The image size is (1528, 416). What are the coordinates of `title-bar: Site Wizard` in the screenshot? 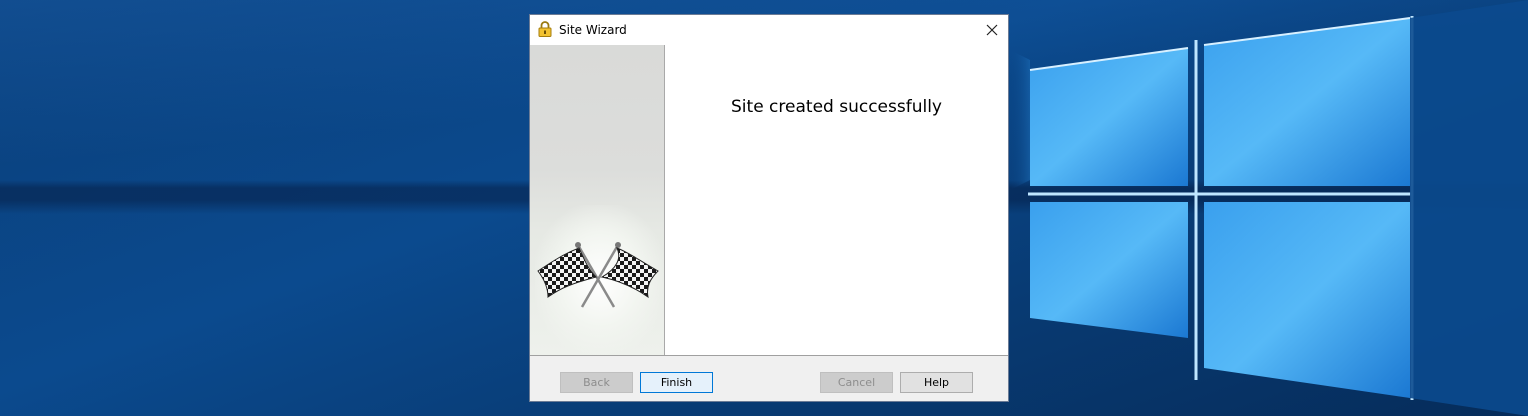 It's located at (769, 30).